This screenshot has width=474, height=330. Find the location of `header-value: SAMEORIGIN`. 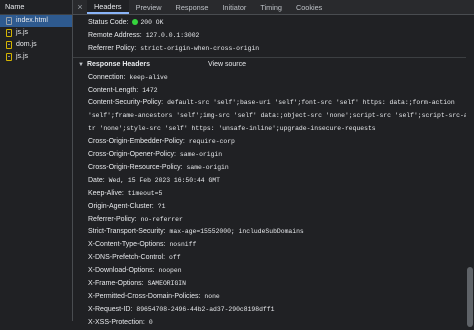

header-value: SAMEORIGIN is located at coordinates (166, 283).